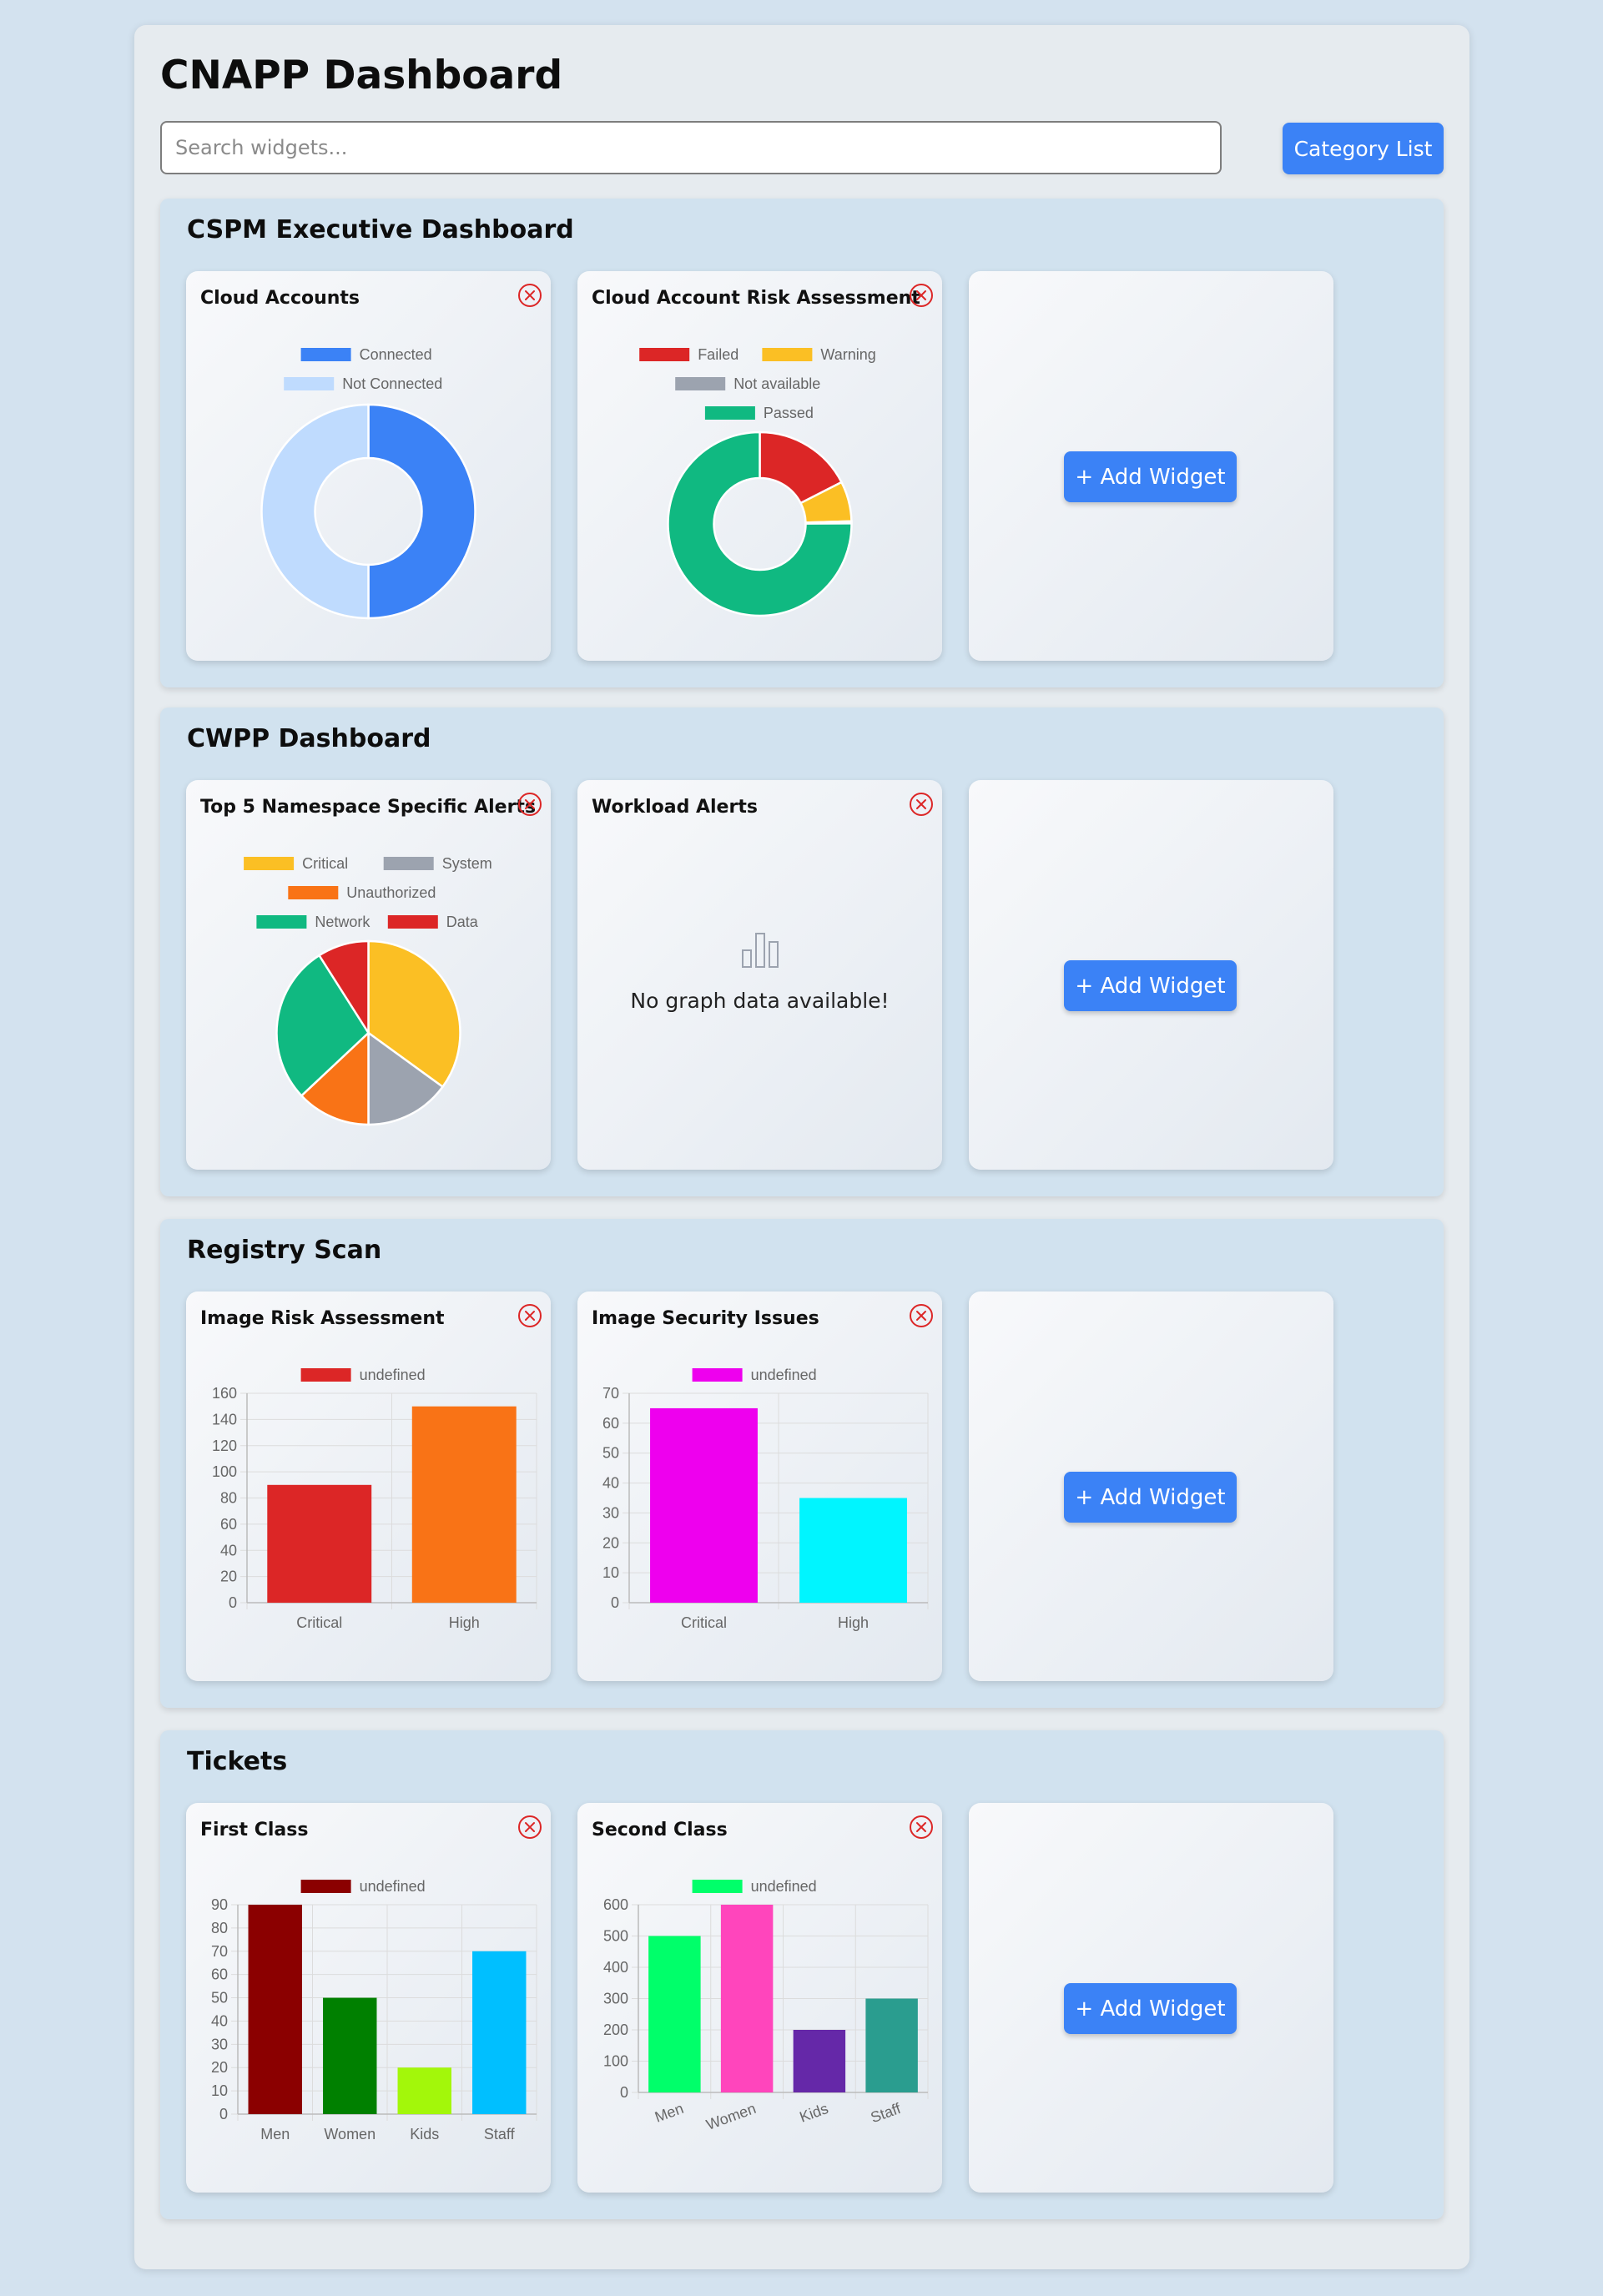 This screenshot has height=2296, width=1603. I want to click on y-tick-label: 200, so click(615, 2030).